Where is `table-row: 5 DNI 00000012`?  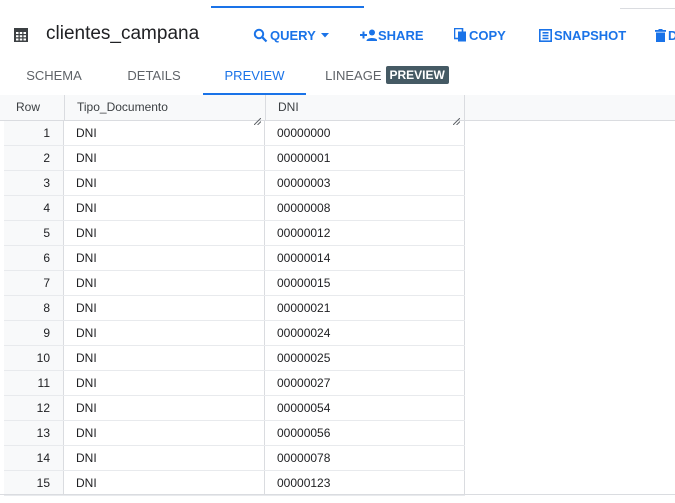
table-row: 5 DNI 00000012 is located at coordinates (234, 233).